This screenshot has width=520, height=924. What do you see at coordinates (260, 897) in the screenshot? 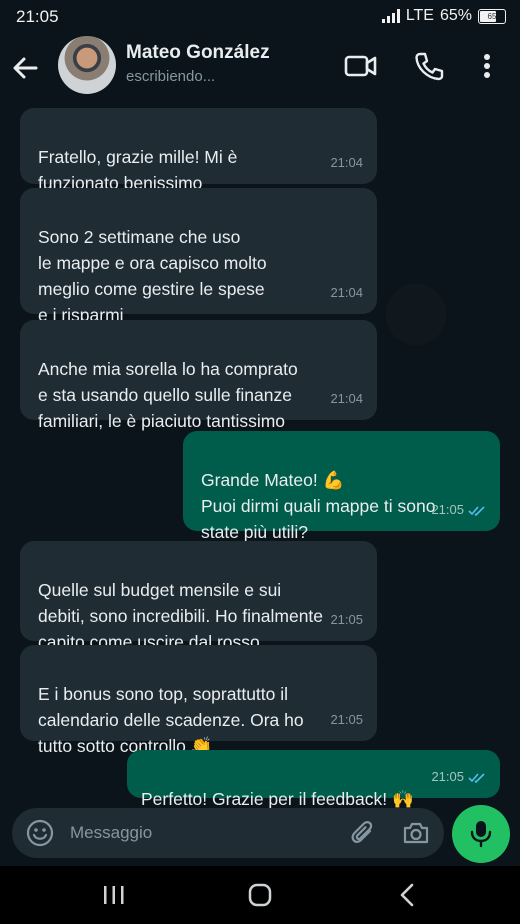
I see `home-icon` at bounding box center [260, 897].